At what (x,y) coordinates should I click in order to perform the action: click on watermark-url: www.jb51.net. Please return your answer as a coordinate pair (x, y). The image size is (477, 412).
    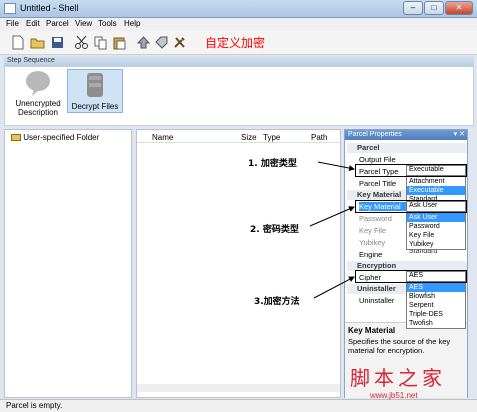
    Looking at the image, I should click on (394, 395).